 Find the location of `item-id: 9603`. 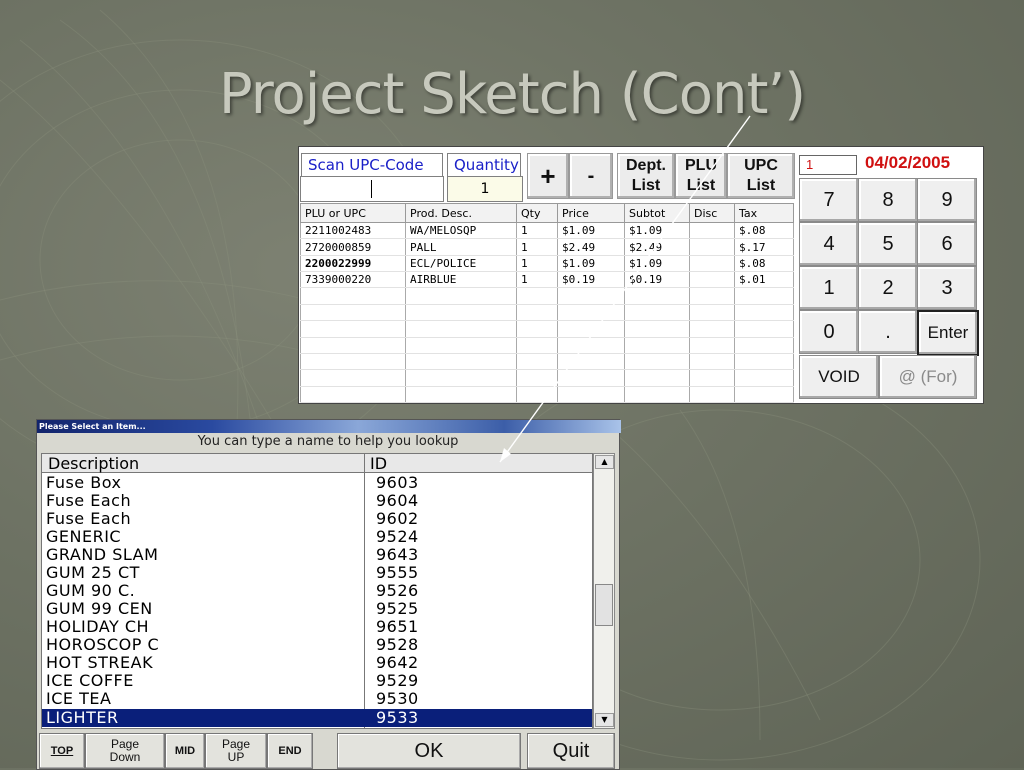

item-id: 9603 is located at coordinates (397, 482).